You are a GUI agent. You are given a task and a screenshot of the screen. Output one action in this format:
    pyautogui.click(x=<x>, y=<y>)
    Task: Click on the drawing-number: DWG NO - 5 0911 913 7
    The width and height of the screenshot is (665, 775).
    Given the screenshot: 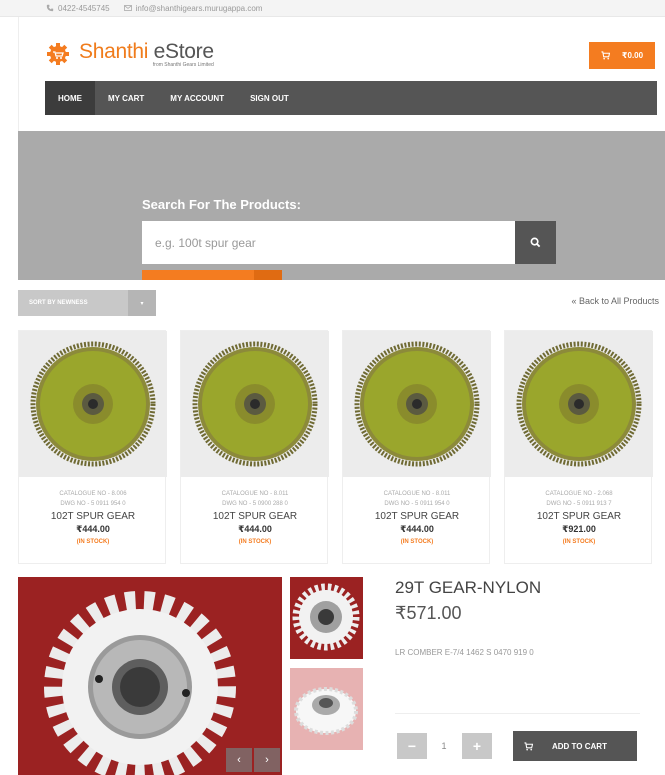 What is the action you would take?
    pyautogui.click(x=579, y=504)
    